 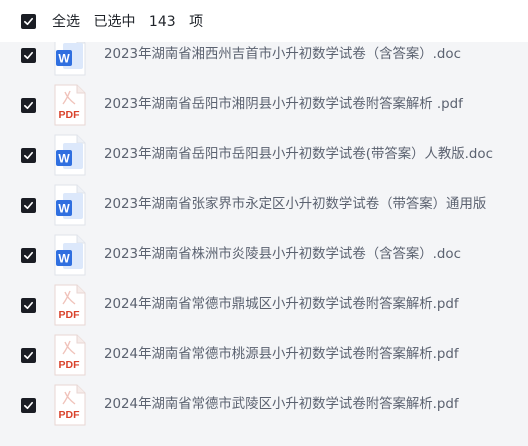 I want to click on file-row: PDF 2024年湖南省常德市桃源县小升初数学试卷附答案解析.pdf, so click(x=264, y=355).